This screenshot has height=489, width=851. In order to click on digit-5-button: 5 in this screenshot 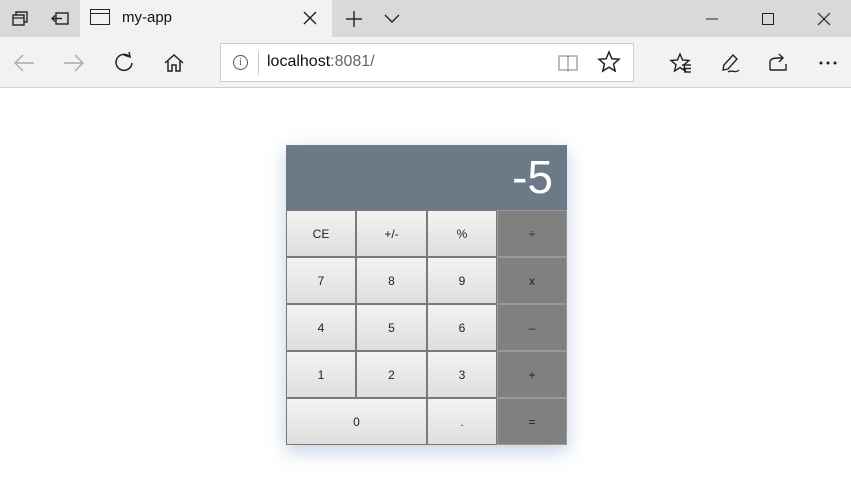, I will do `click(391, 327)`.